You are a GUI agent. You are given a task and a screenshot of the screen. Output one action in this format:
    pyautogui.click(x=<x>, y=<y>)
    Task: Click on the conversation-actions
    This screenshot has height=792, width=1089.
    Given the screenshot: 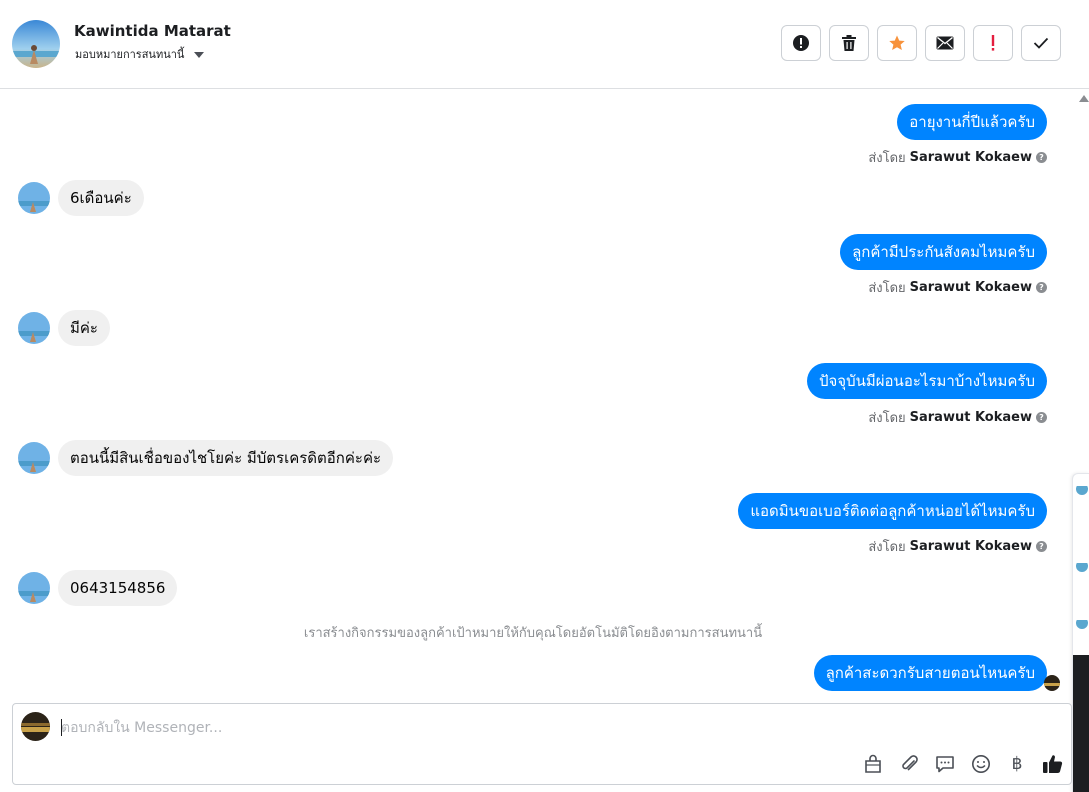 What is the action you would take?
    pyautogui.click(x=921, y=43)
    